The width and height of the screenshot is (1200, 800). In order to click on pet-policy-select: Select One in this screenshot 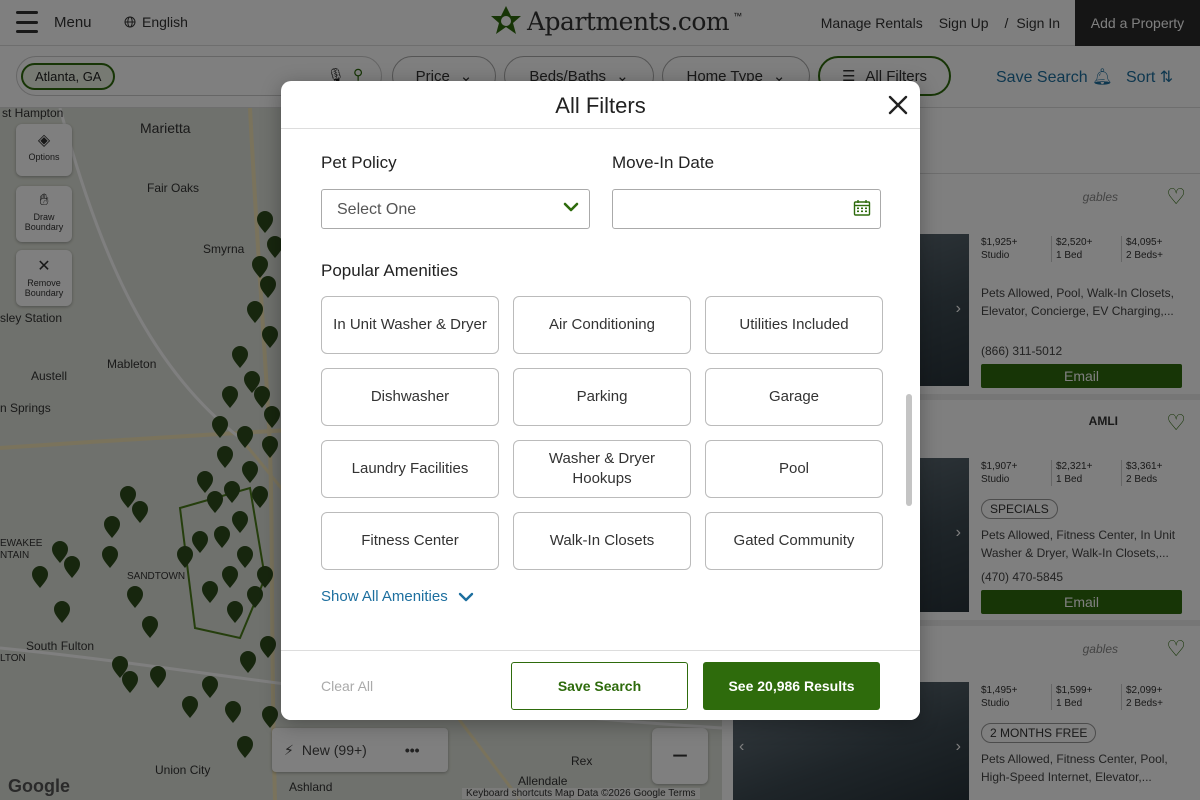, I will do `click(455, 209)`.